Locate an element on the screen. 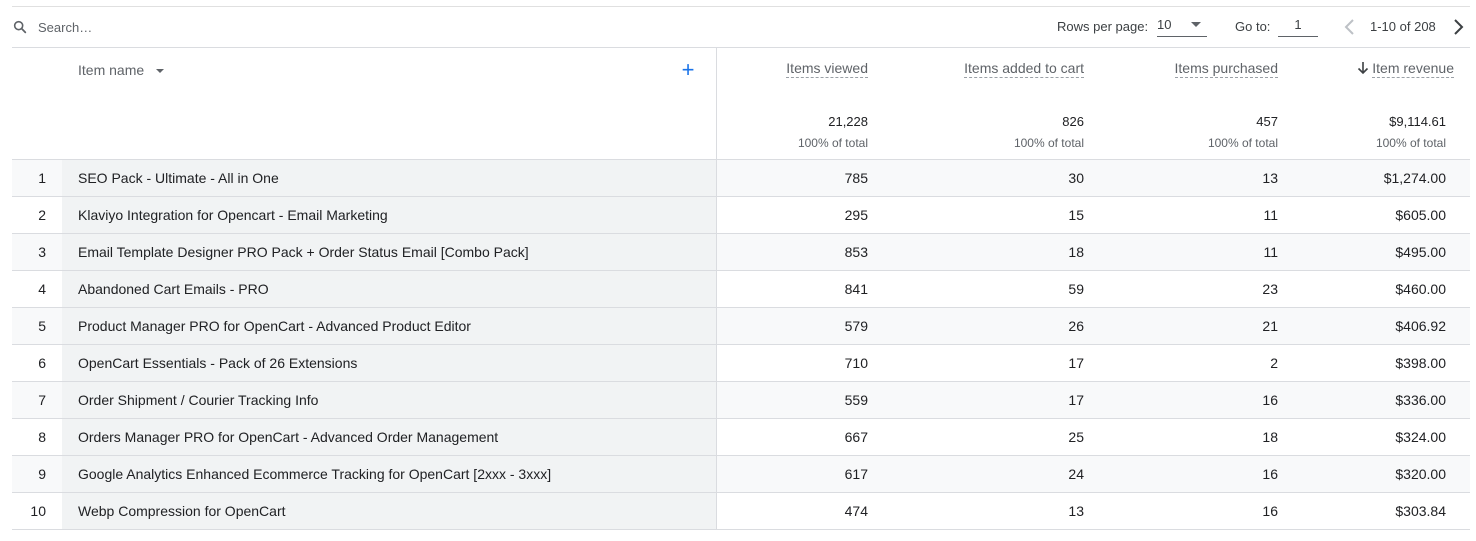 The image size is (1476, 541). row-items-viewed: 295 is located at coordinates (856, 215).